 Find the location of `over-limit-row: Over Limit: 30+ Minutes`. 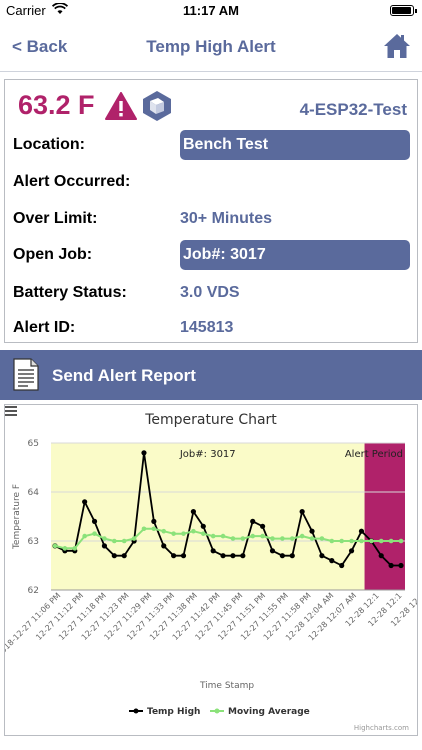

over-limit-row: Over Limit: 30+ Minutes is located at coordinates (213, 219).